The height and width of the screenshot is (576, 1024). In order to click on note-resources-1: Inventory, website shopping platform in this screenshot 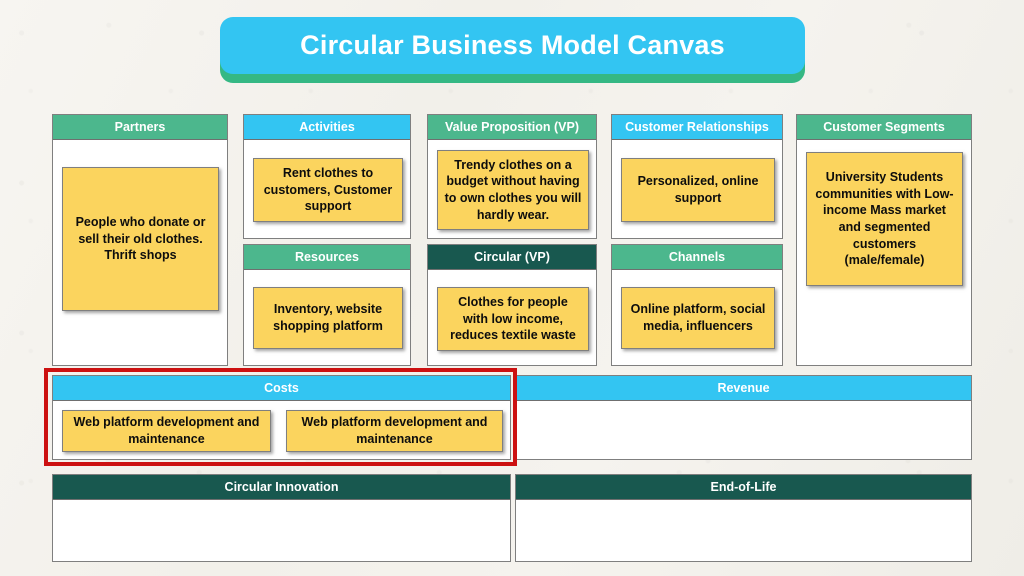, I will do `click(328, 318)`.